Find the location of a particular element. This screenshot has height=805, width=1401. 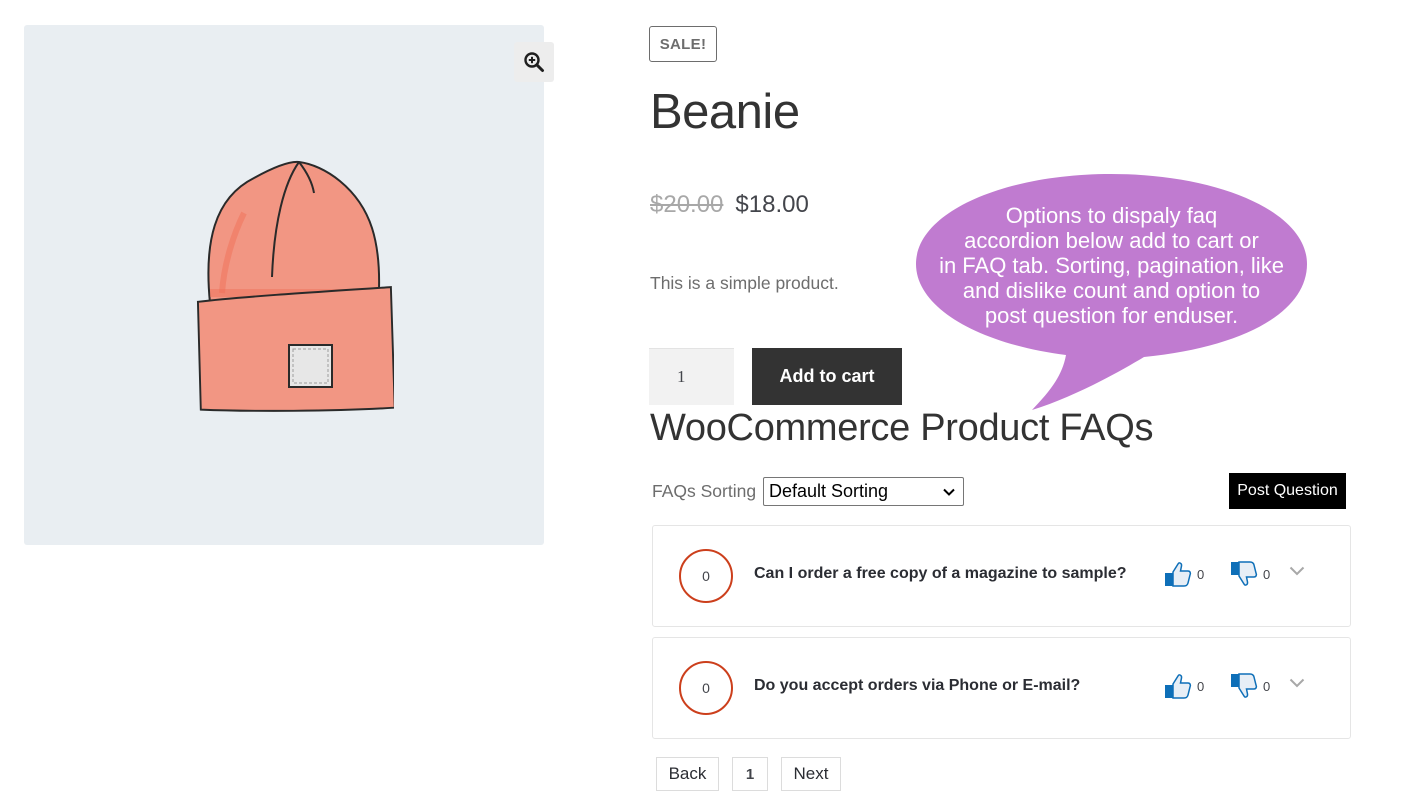

callout-line: Options to dispaly faq is located at coordinates (1111, 215).